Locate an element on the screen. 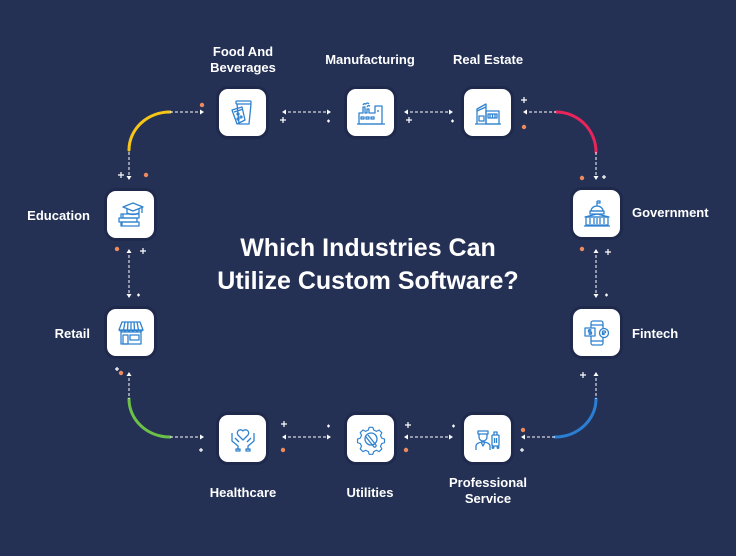  label-fintech: Fintech is located at coordinates (655, 334).